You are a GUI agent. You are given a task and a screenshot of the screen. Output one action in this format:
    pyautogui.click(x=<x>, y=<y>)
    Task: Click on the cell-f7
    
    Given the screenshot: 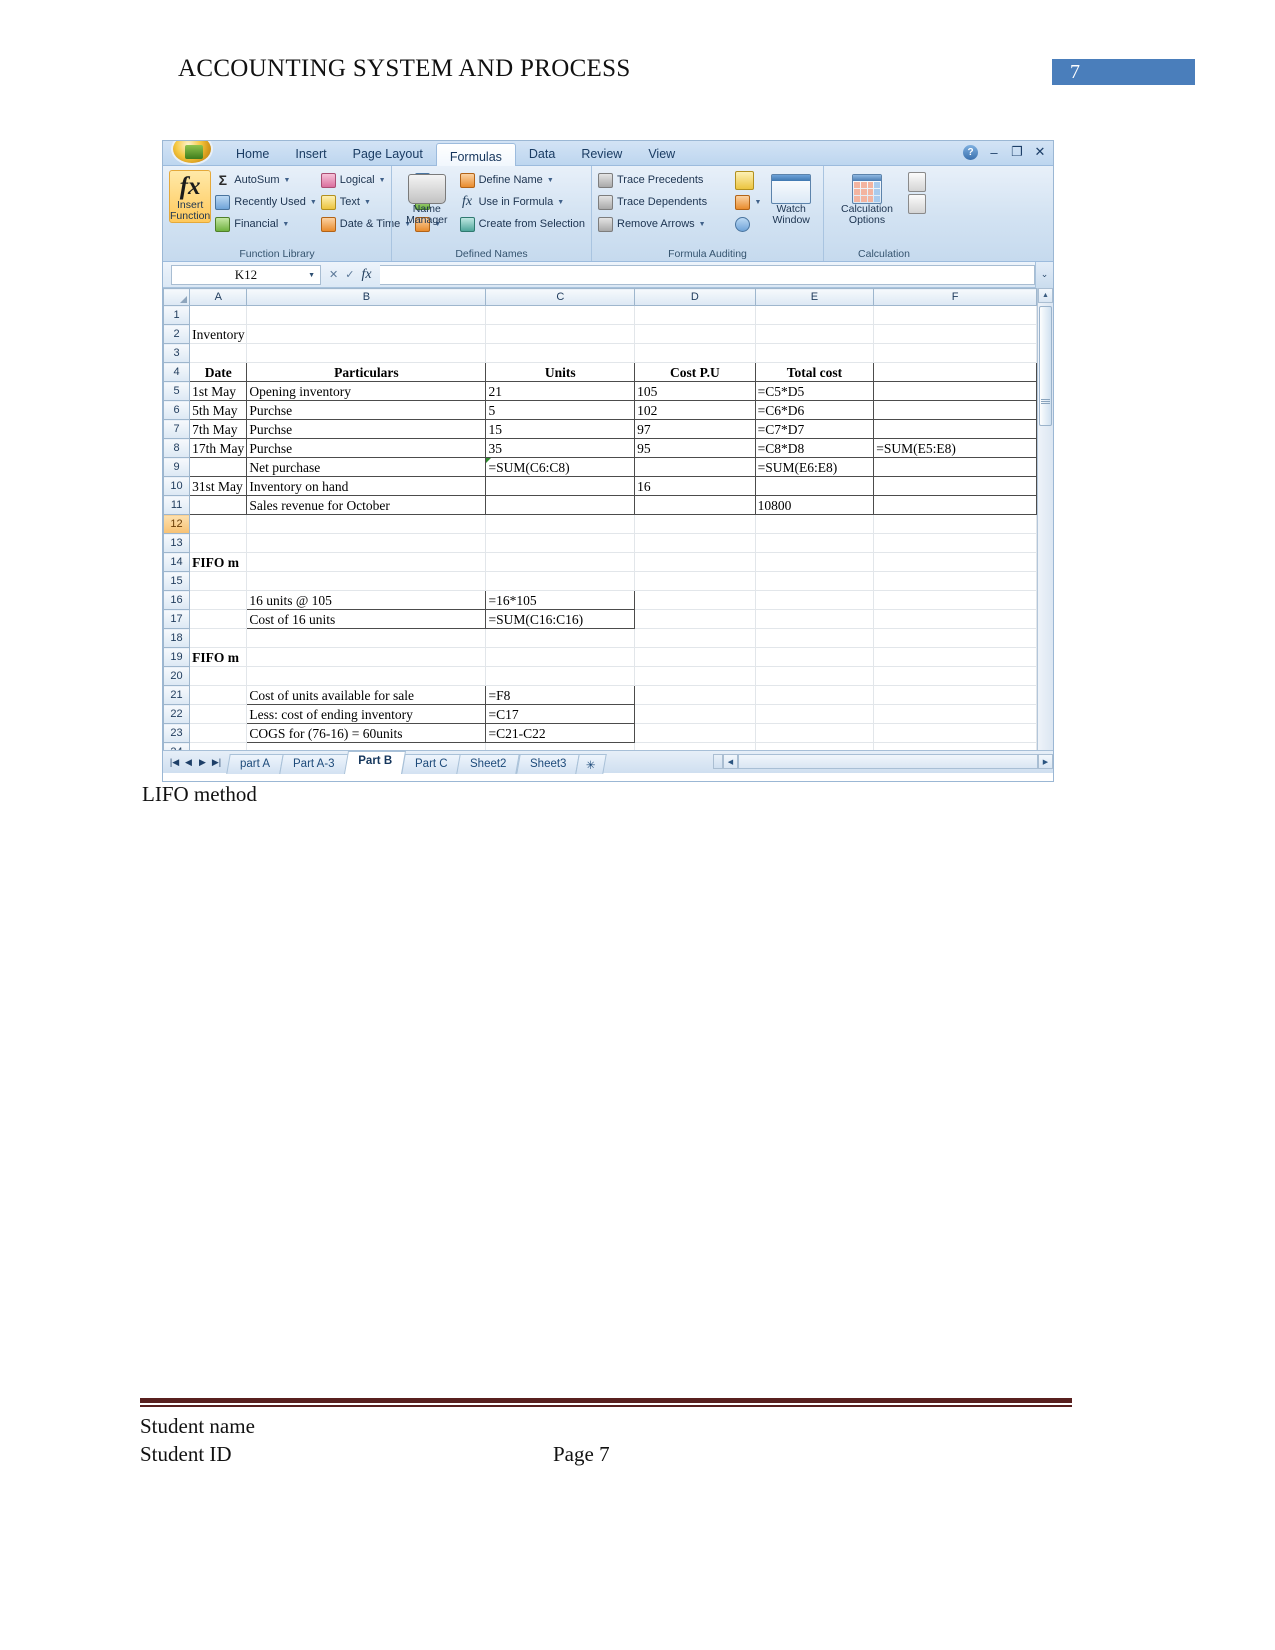 What is the action you would take?
    pyautogui.click(x=955, y=429)
    